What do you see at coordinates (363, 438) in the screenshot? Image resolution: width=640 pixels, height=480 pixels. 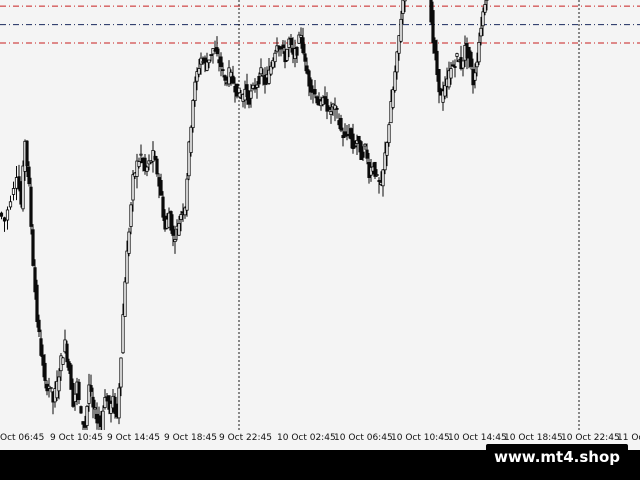 I see `time-tick-label: 10 Oct 06:45` at bounding box center [363, 438].